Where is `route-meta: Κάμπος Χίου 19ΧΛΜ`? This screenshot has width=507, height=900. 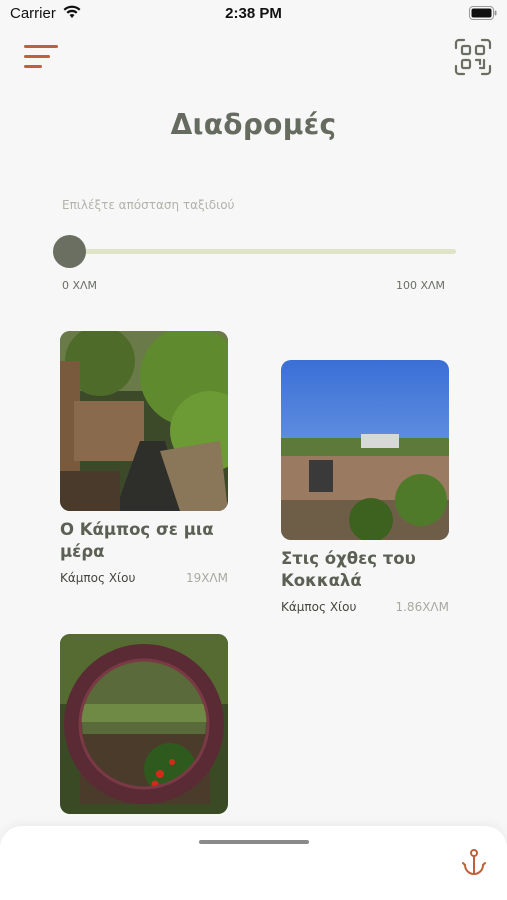
route-meta: Κάμπος Χίου 19ΧΛΜ is located at coordinates (144, 579).